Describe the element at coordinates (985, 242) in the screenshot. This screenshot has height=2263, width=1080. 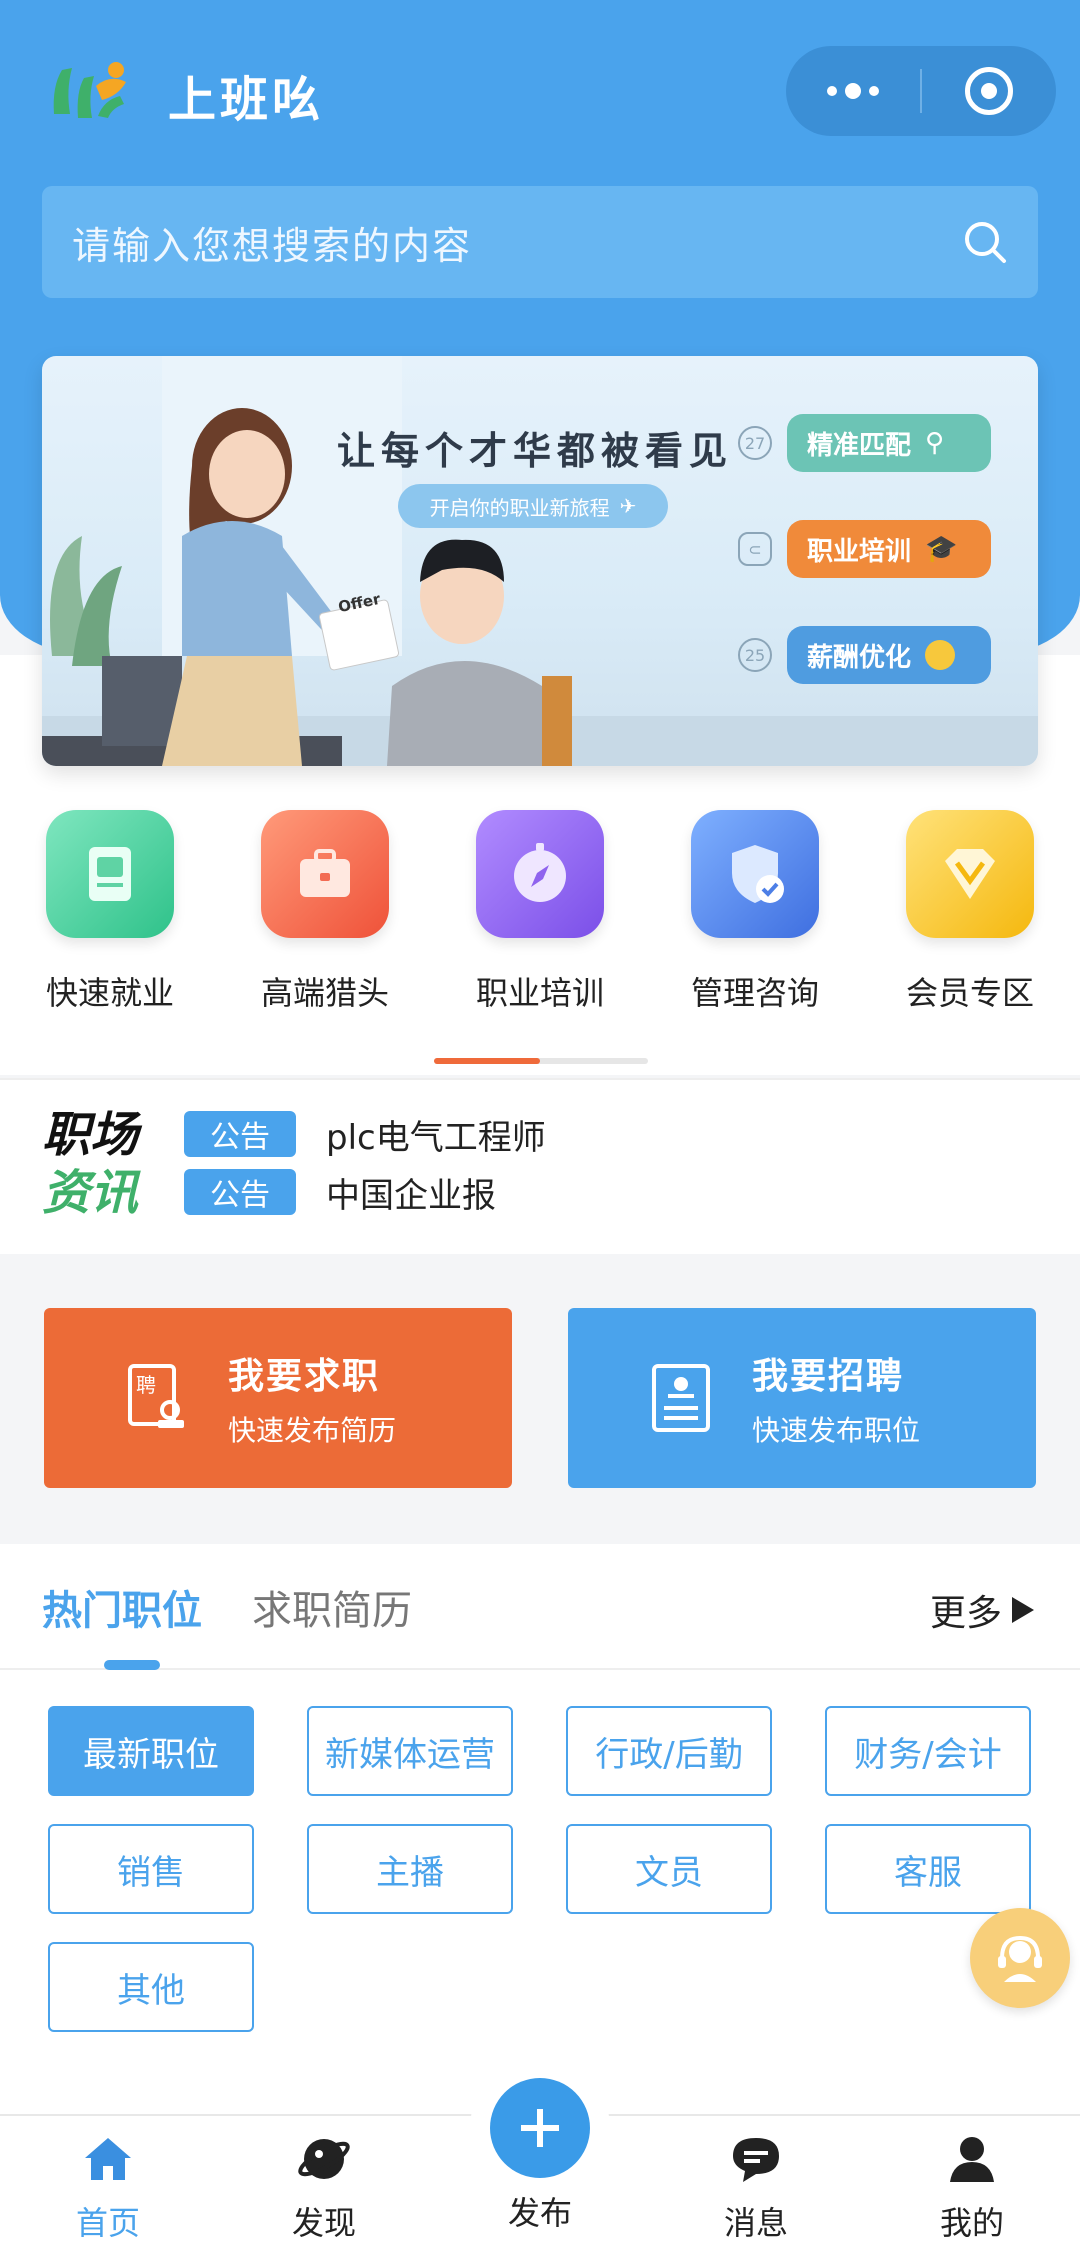
I see `search-icon` at that location.